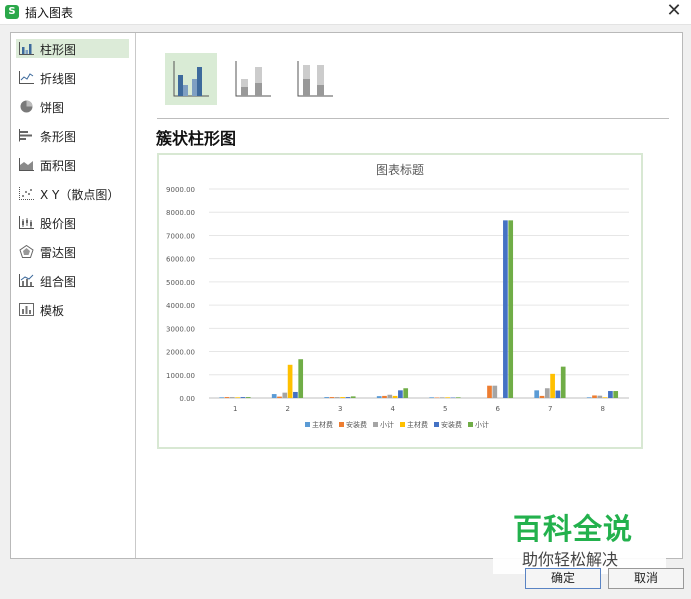 This screenshot has height=599, width=691. Describe the element at coordinates (12, 12) in the screenshot. I see `app-icon: S` at that location.